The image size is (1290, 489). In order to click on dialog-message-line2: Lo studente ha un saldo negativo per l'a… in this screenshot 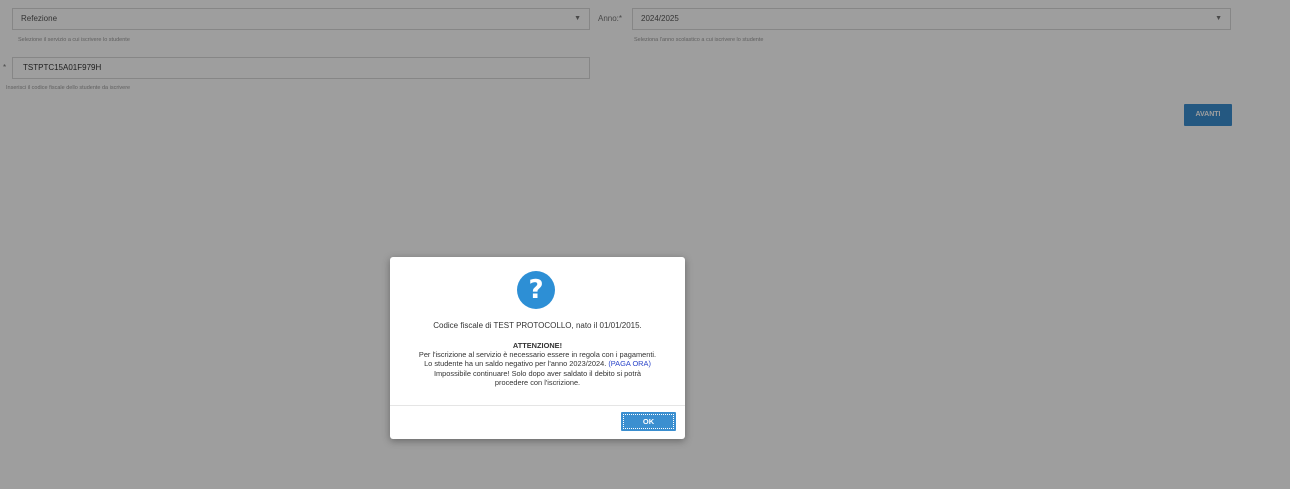, I will do `click(537, 363)`.